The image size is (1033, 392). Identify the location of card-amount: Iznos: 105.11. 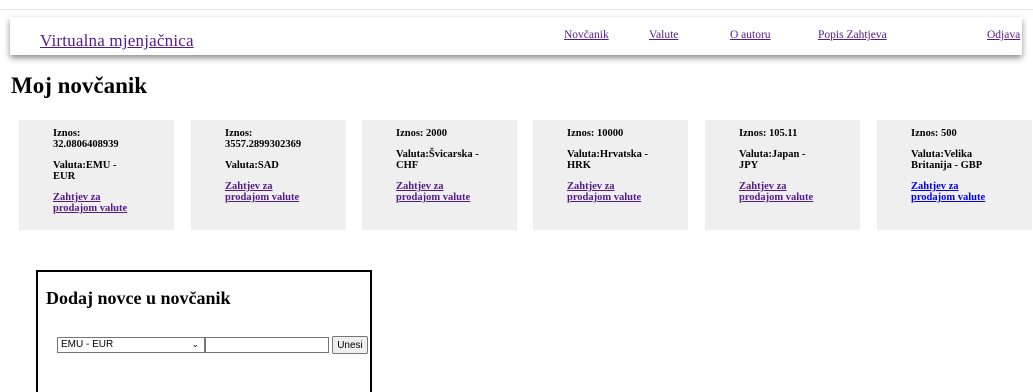
(768, 133).